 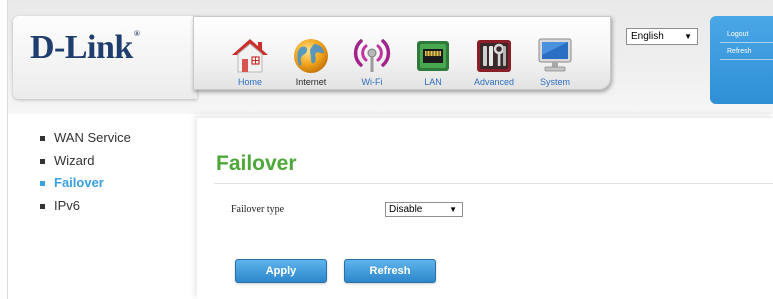 I want to click on failover-type-label: Failover type, so click(x=258, y=209).